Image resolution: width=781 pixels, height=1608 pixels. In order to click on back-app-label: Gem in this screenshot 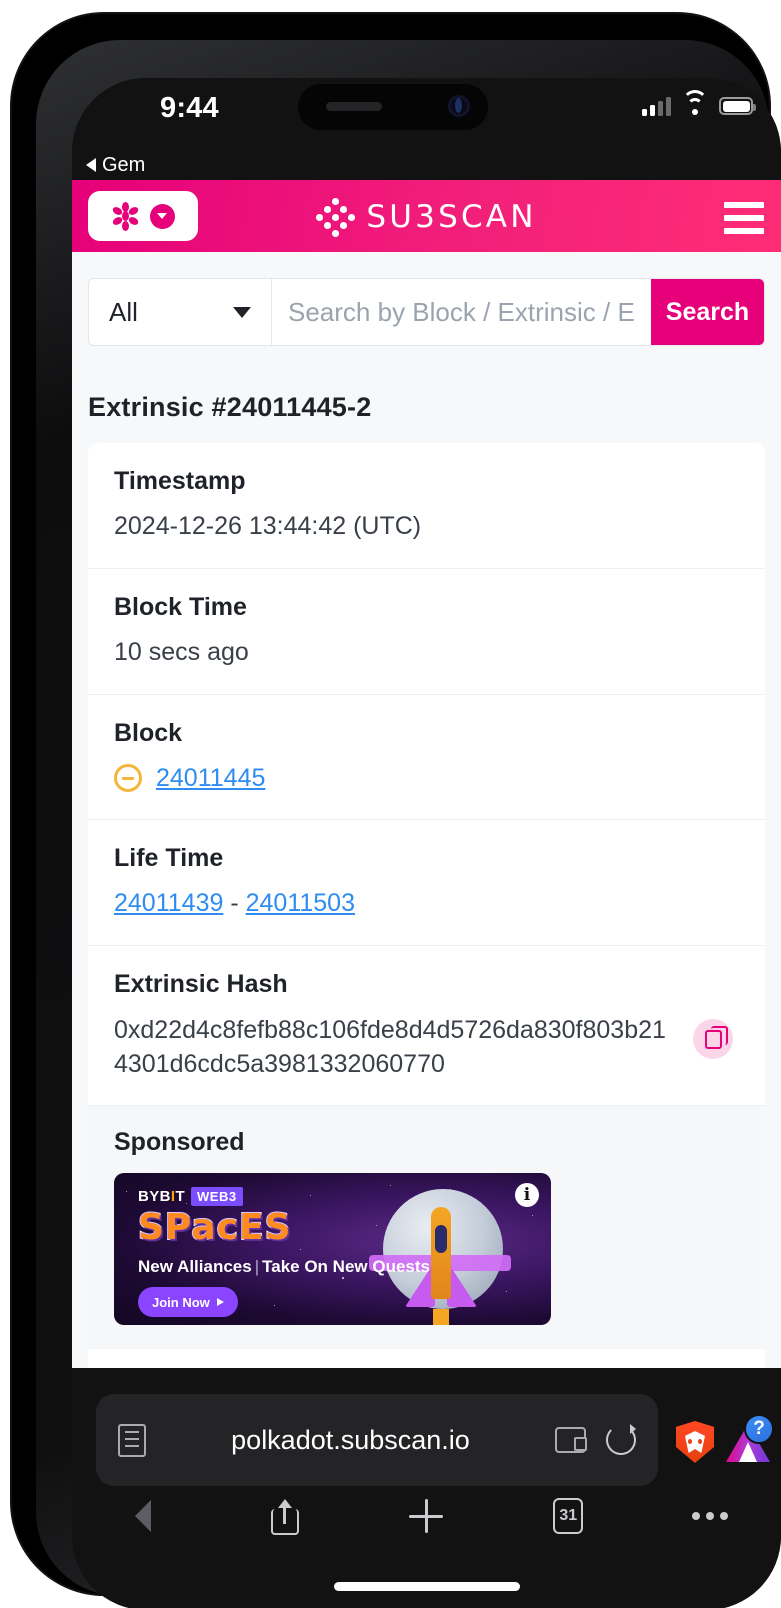, I will do `click(124, 164)`.